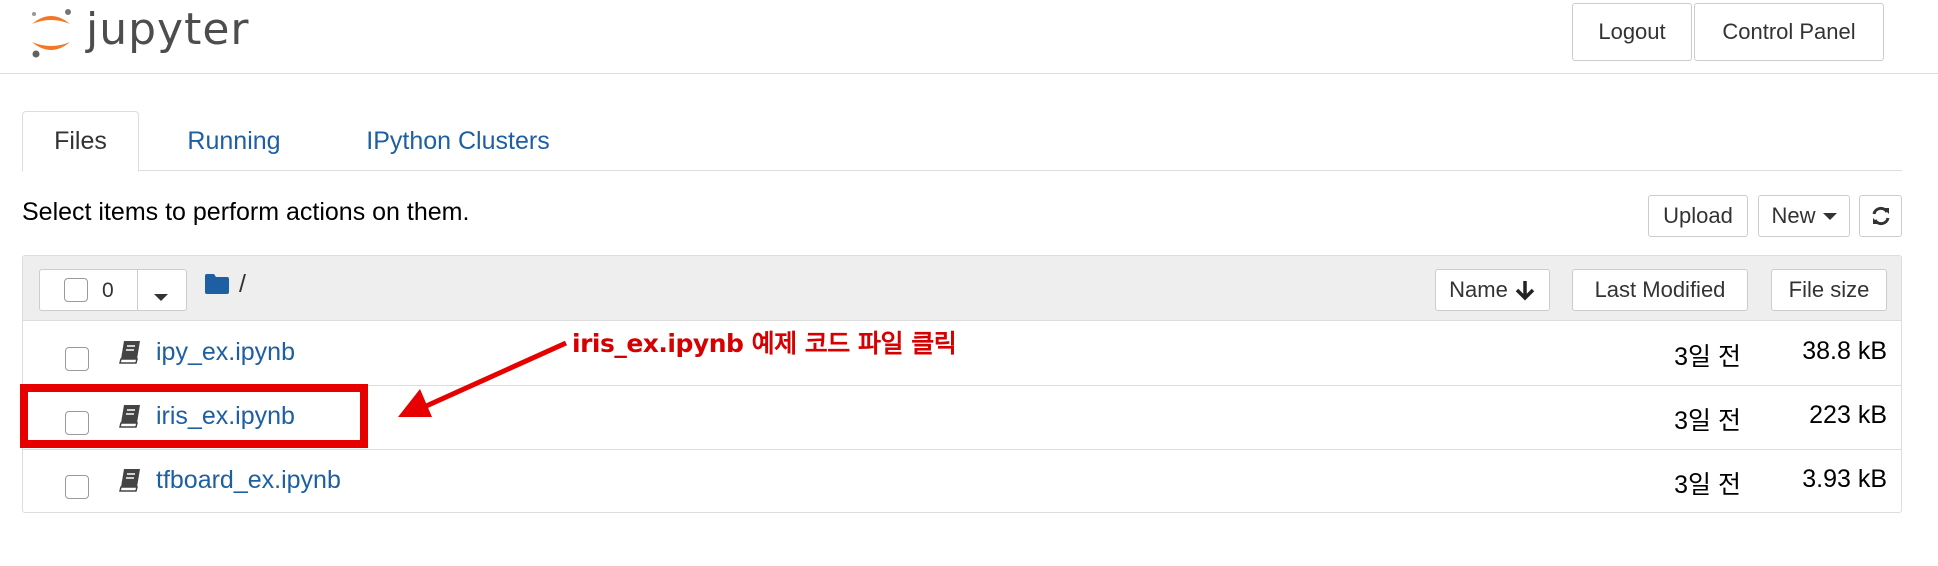 The width and height of the screenshot is (1938, 566). What do you see at coordinates (168, 29) in the screenshot?
I see `logo-text: jupyter` at bounding box center [168, 29].